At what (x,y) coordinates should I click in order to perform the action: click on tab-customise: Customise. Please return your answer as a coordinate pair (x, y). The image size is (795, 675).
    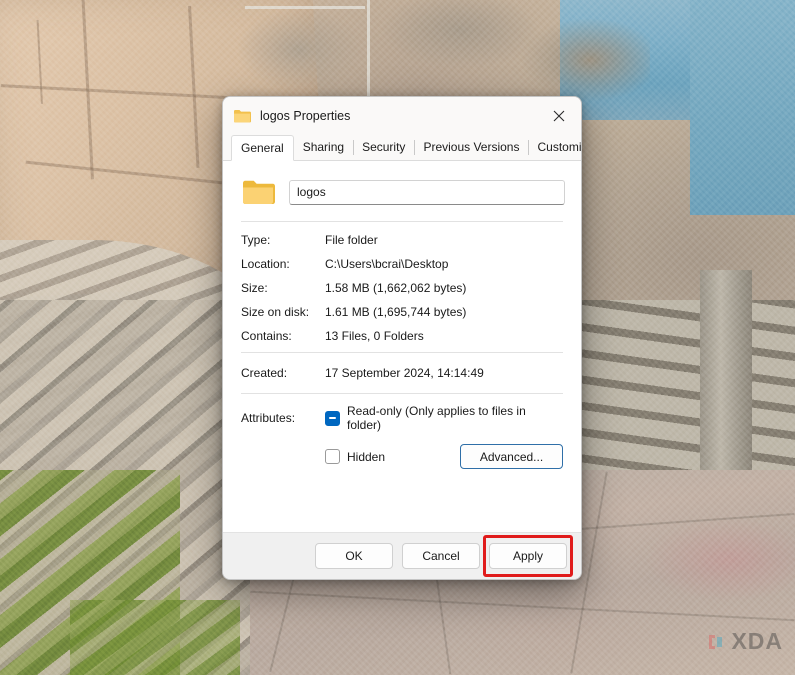
    Looking at the image, I should click on (554, 147).